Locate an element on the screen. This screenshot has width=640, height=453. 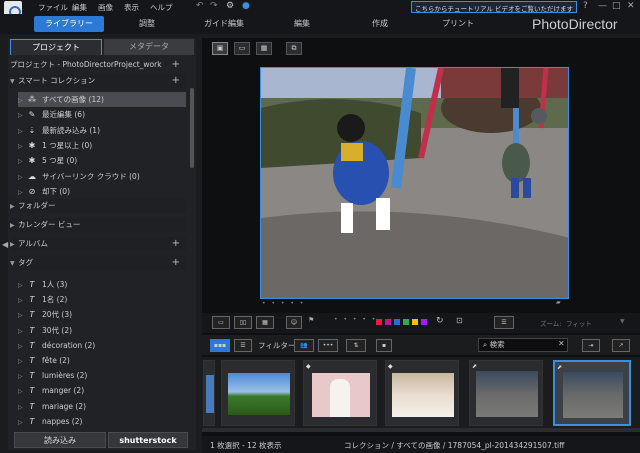
tag-item: ▷ Tlumières (2) is located at coordinates (102, 375).